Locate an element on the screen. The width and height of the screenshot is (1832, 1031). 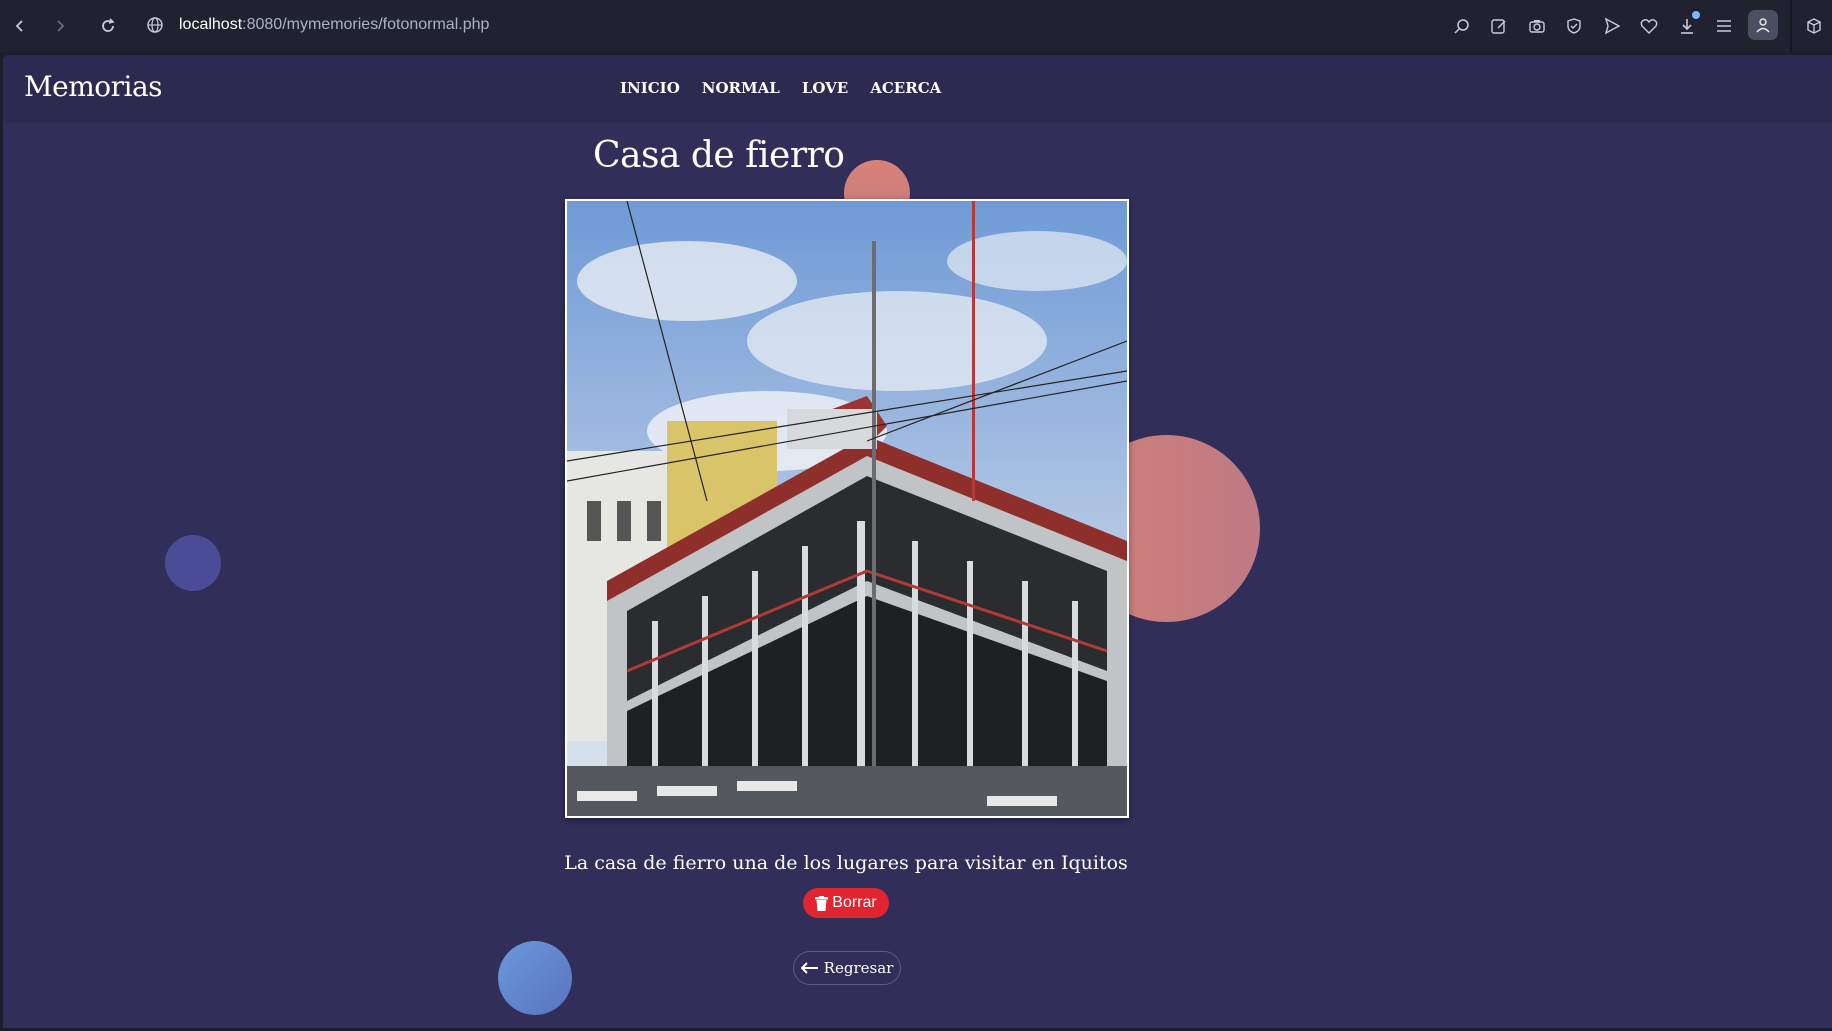
reload-icon is located at coordinates (108, 26).